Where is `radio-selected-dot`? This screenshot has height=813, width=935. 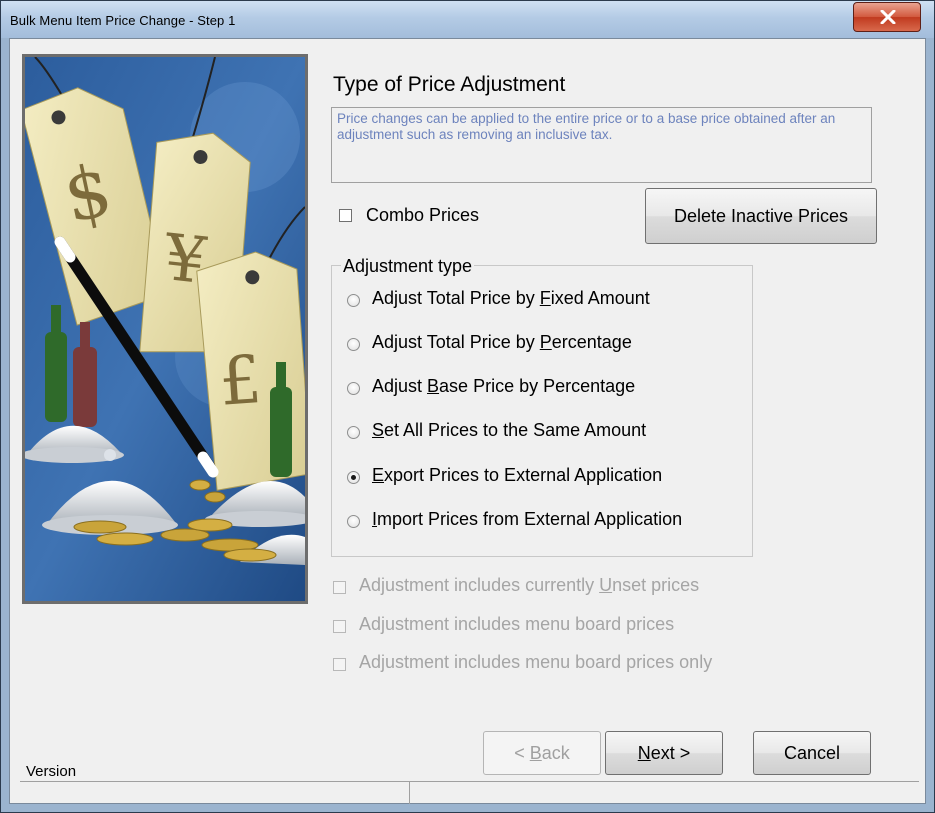
radio-selected-dot is located at coordinates (353, 477).